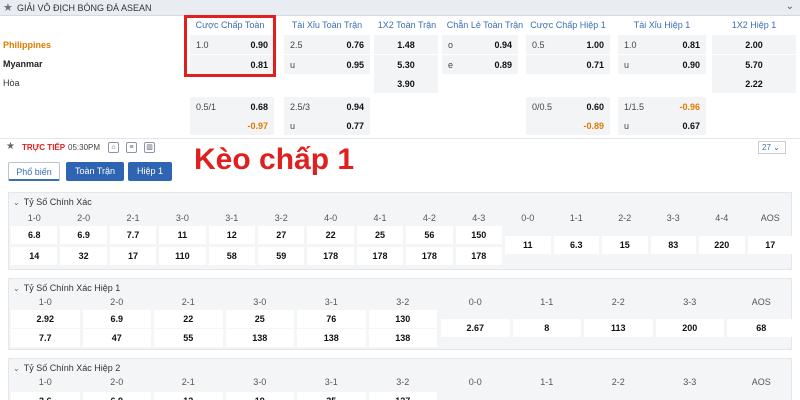 Image resolution: width=800 pixels, height=400 pixels. What do you see at coordinates (131, 147) in the screenshot?
I see `stats-icon: ≡` at bounding box center [131, 147].